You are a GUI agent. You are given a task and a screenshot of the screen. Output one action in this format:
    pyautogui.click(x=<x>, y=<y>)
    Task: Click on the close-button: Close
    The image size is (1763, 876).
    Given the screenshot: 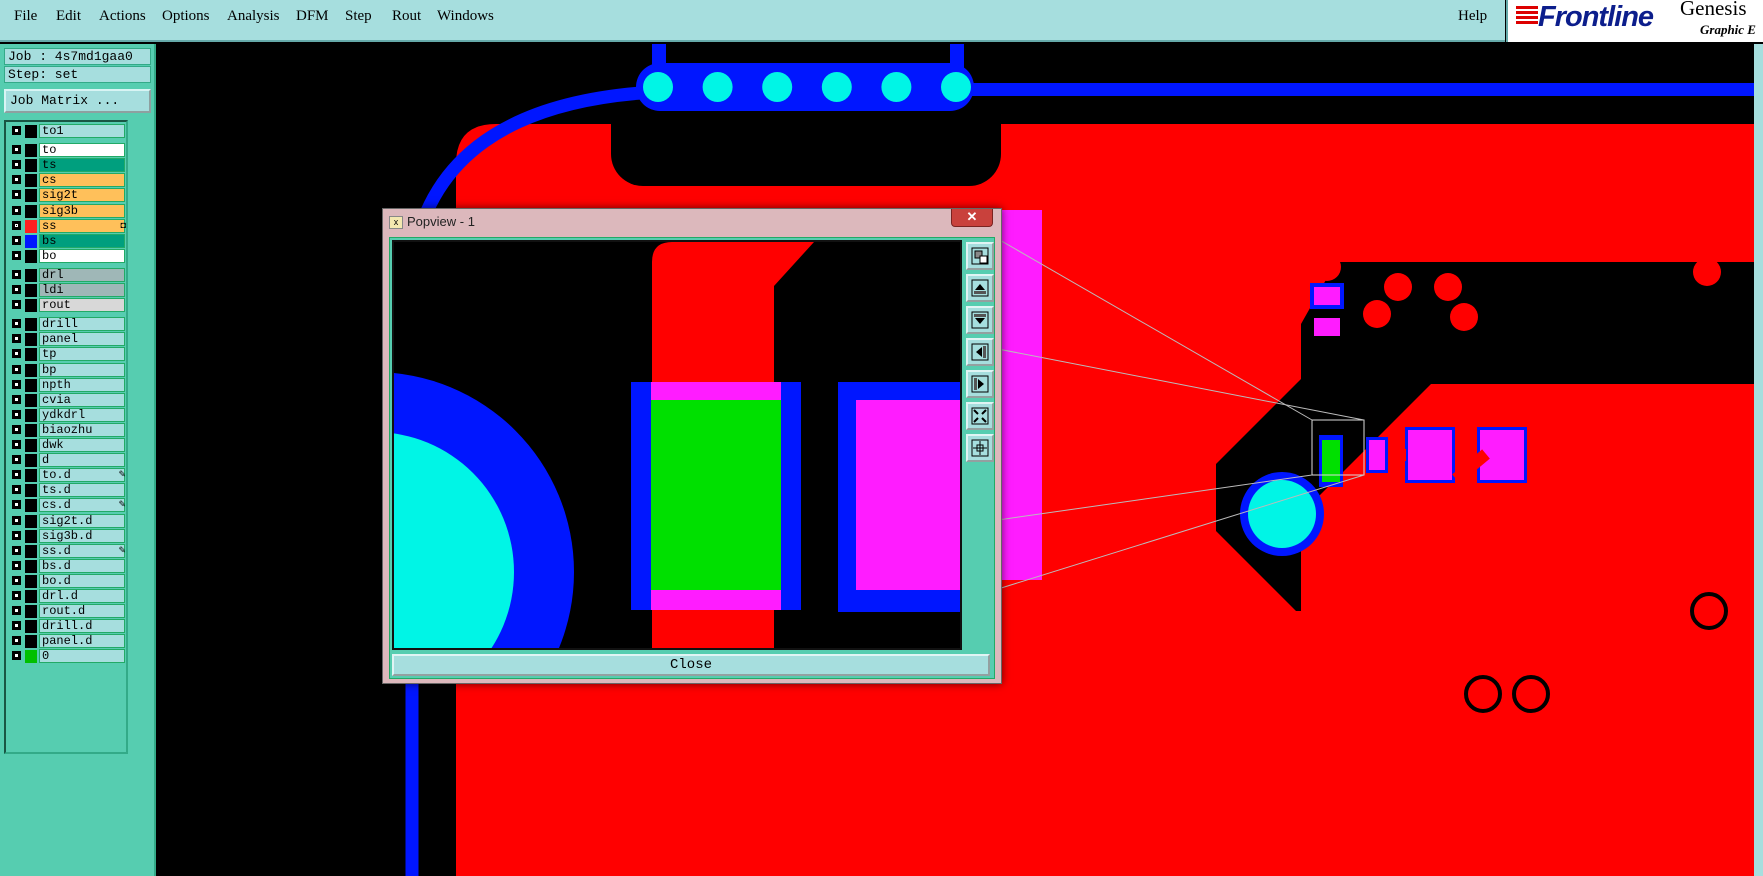 What is the action you would take?
    pyautogui.click(x=691, y=665)
    